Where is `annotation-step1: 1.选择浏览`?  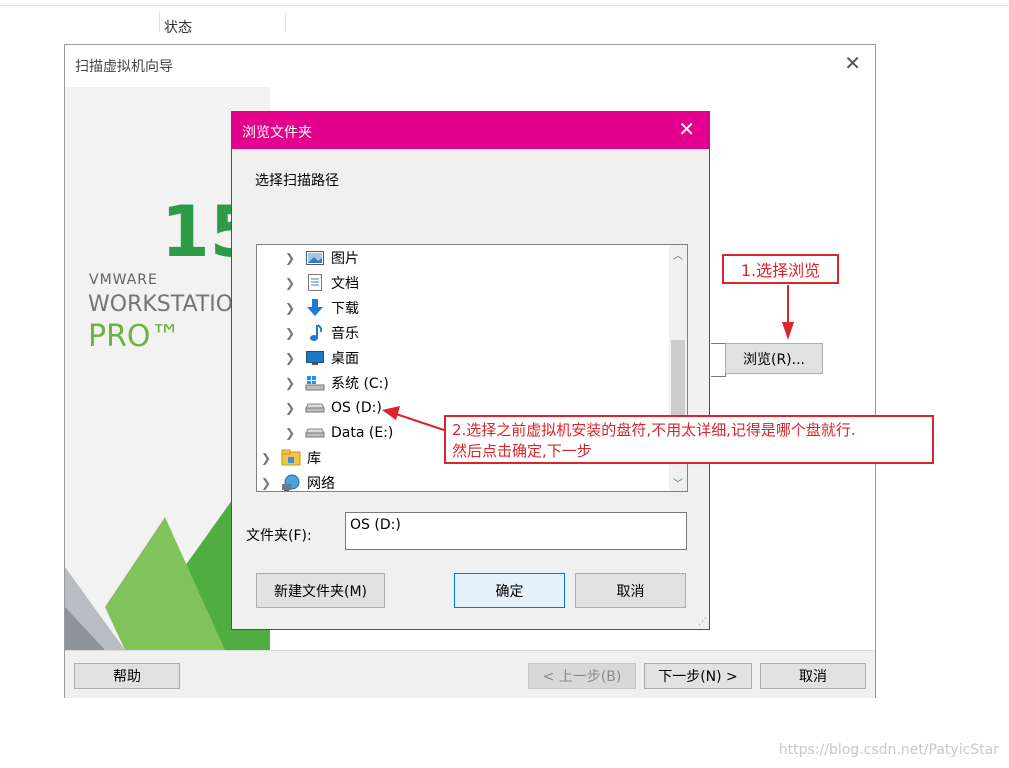
annotation-step1: 1.选择浏览 is located at coordinates (780, 269).